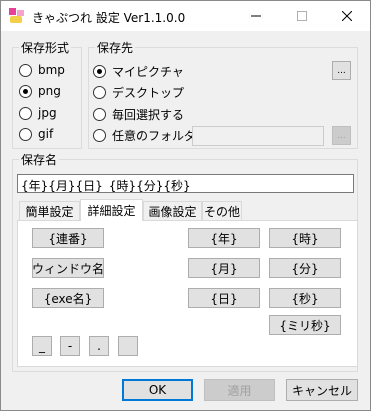 The width and height of the screenshot is (371, 411). Describe the element at coordinates (36, 134) in the screenshot. I see `format-radio-gif: gif` at that location.